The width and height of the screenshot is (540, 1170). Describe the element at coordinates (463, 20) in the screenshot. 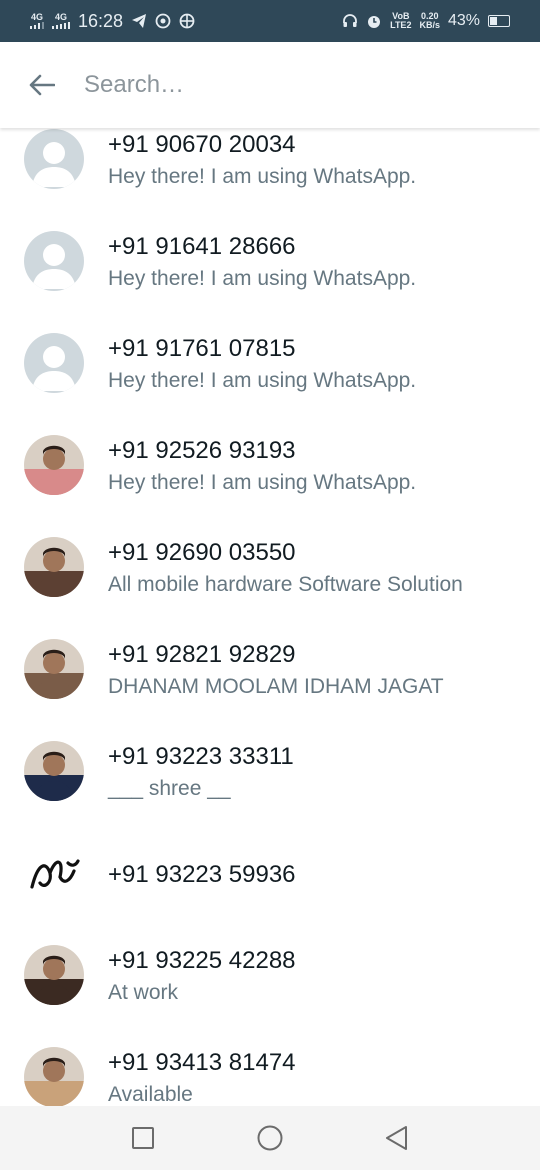

I see `battery-percent: 43%` at that location.